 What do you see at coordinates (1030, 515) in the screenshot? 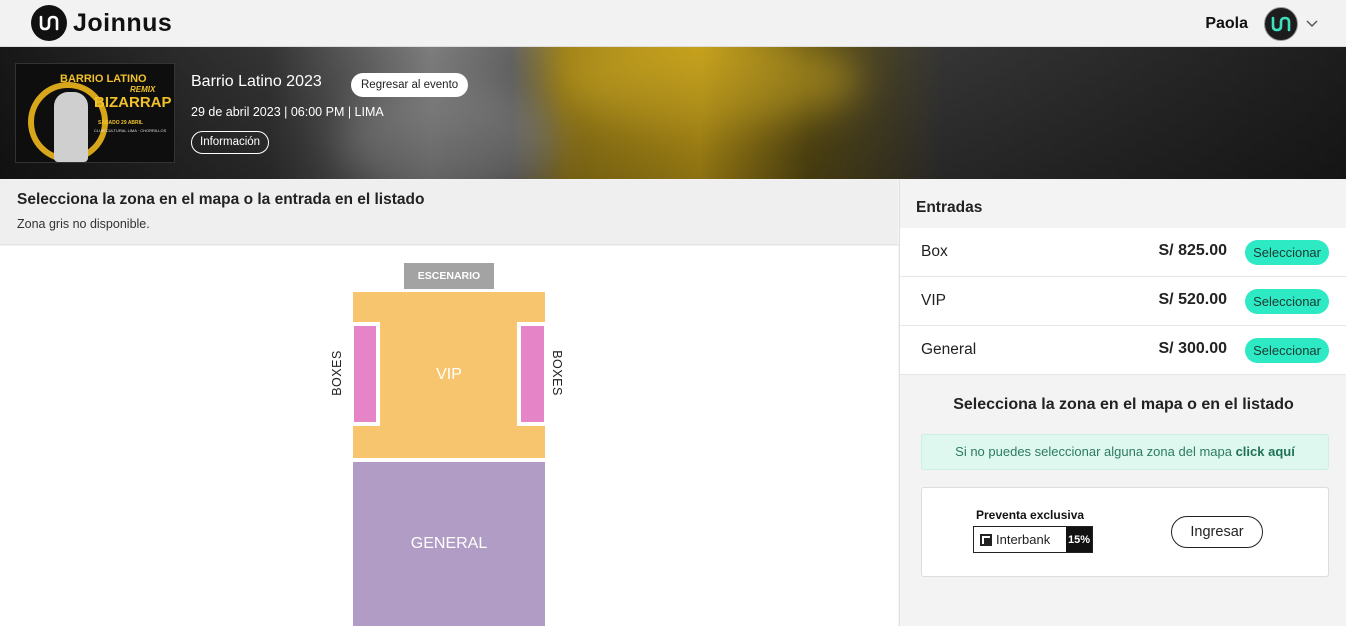
I see `presale-label: Preventa exclusiva` at bounding box center [1030, 515].